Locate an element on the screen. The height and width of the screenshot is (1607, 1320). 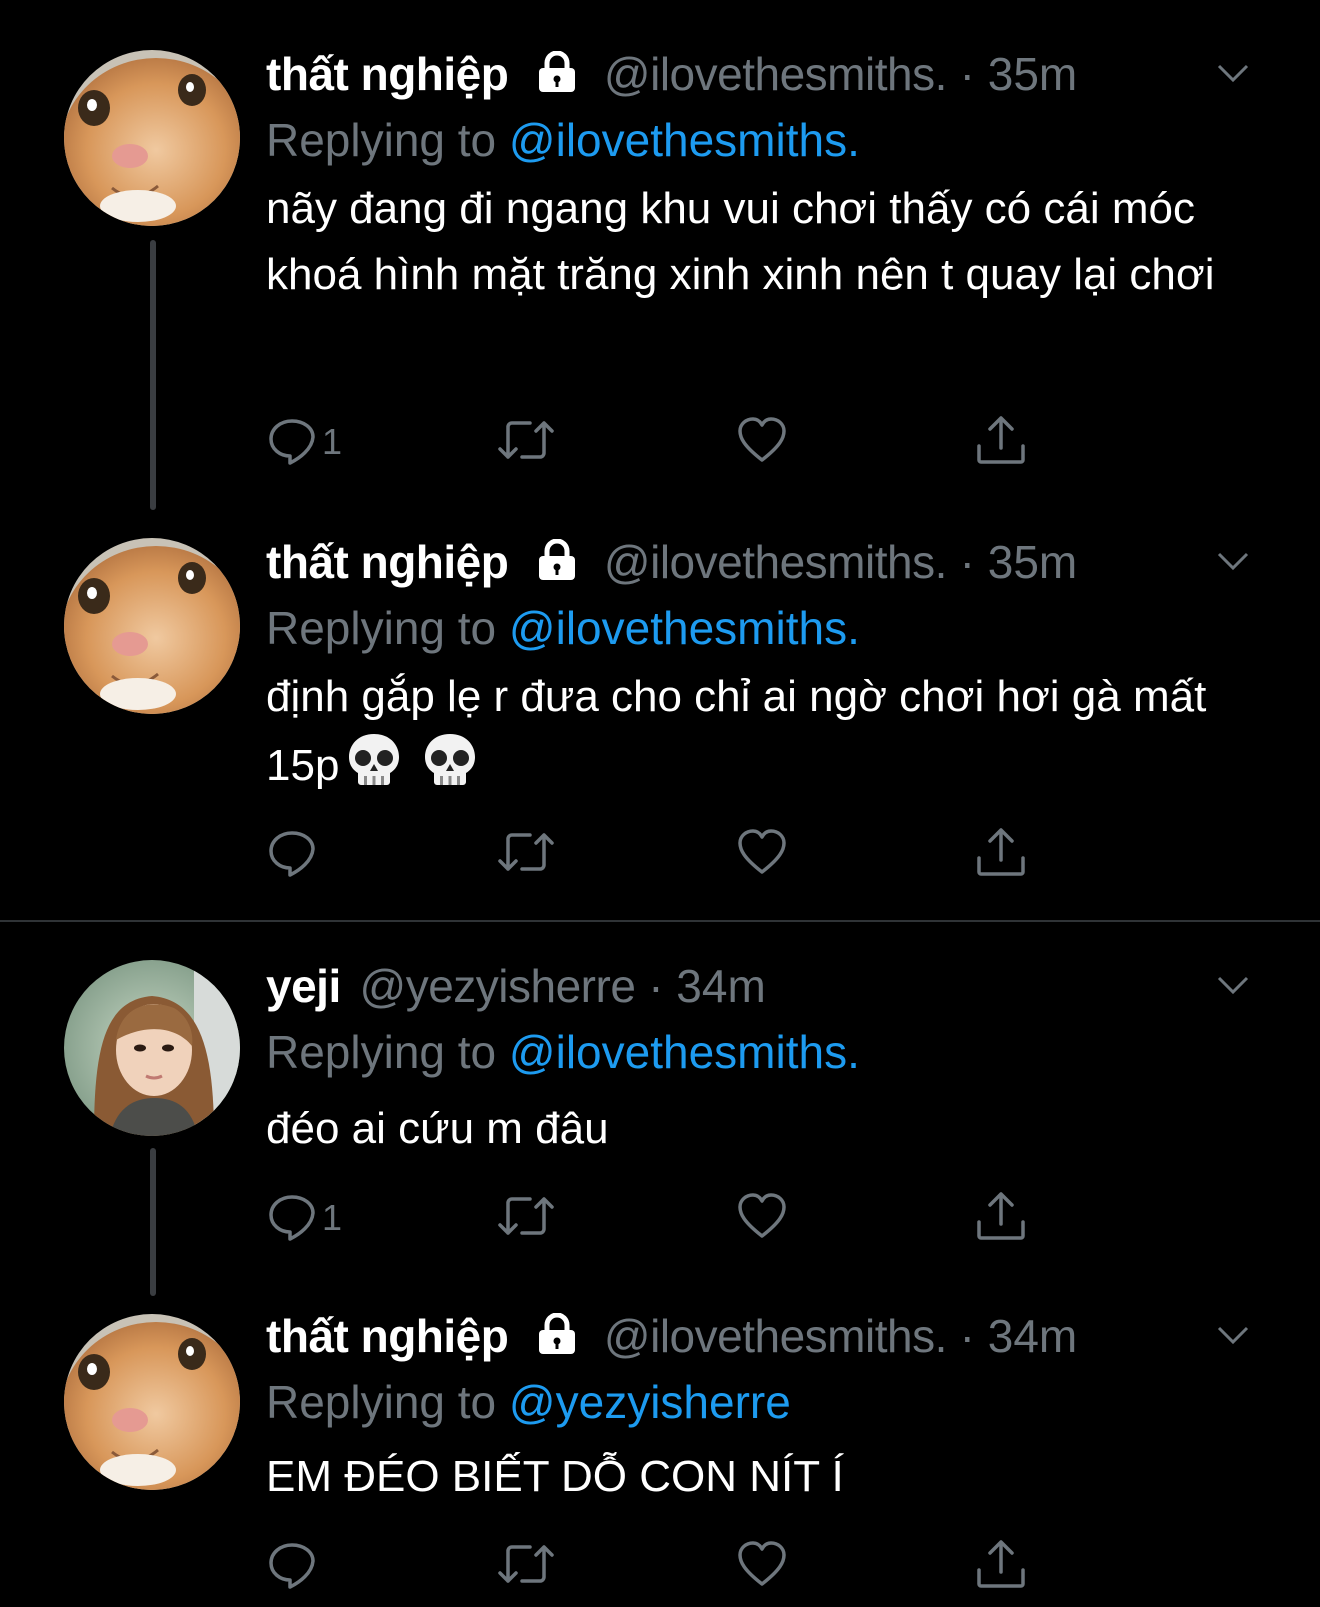
replying-to: Replying to @yezyisherre is located at coordinates (528, 1402).